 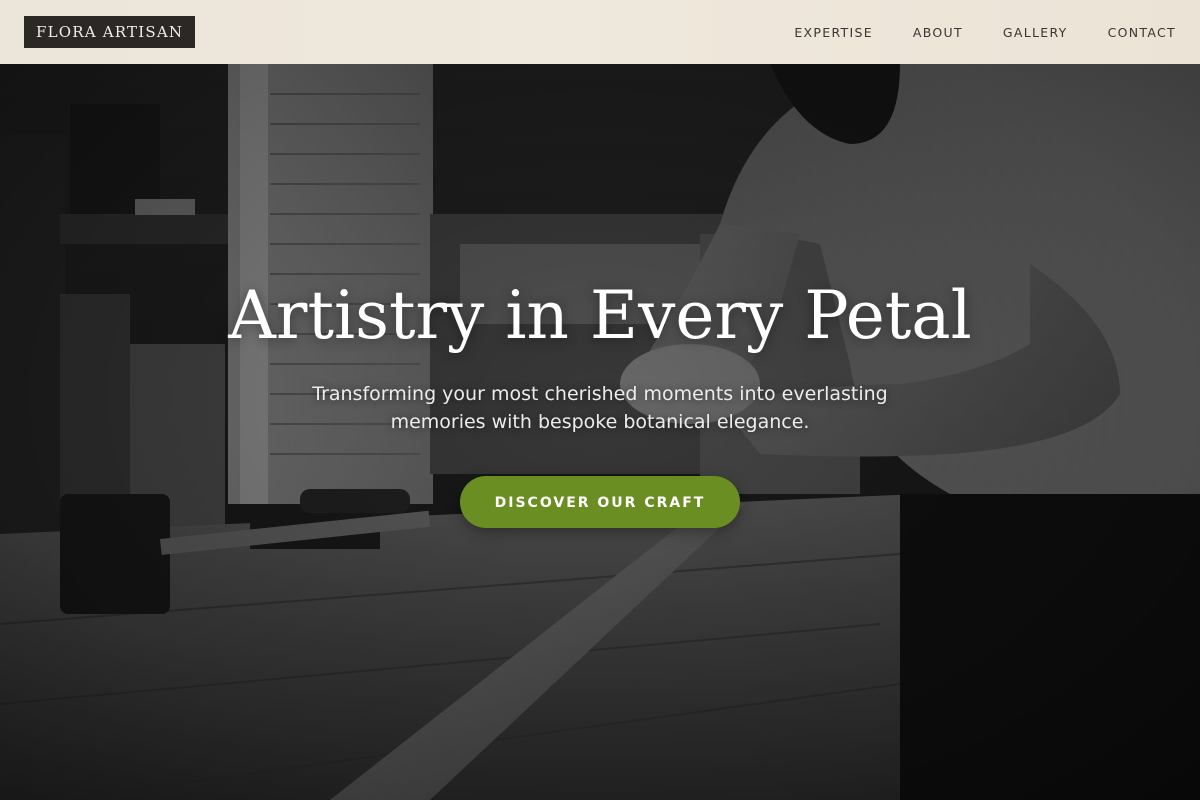 I want to click on site-logo: FLORA ARTISAN, so click(x=110, y=32).